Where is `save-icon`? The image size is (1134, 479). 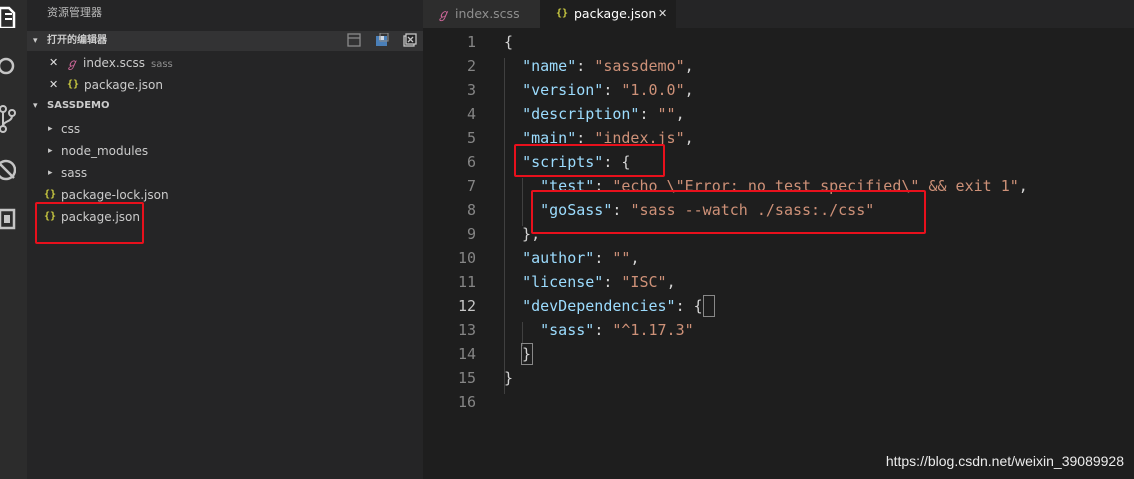
save-icon is located at coordinates (382, 40).